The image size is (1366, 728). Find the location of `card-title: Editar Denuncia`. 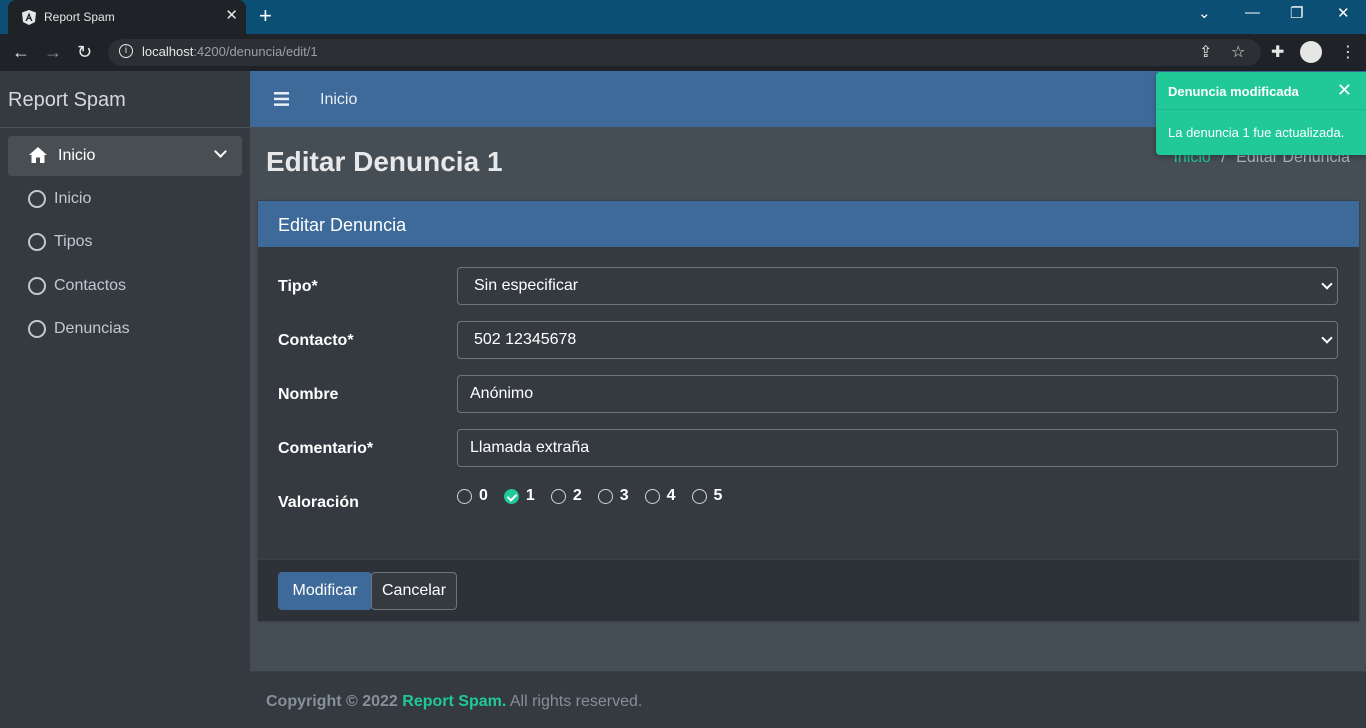

card-title: Editar Denuncia is located at coordinates (342, 225).